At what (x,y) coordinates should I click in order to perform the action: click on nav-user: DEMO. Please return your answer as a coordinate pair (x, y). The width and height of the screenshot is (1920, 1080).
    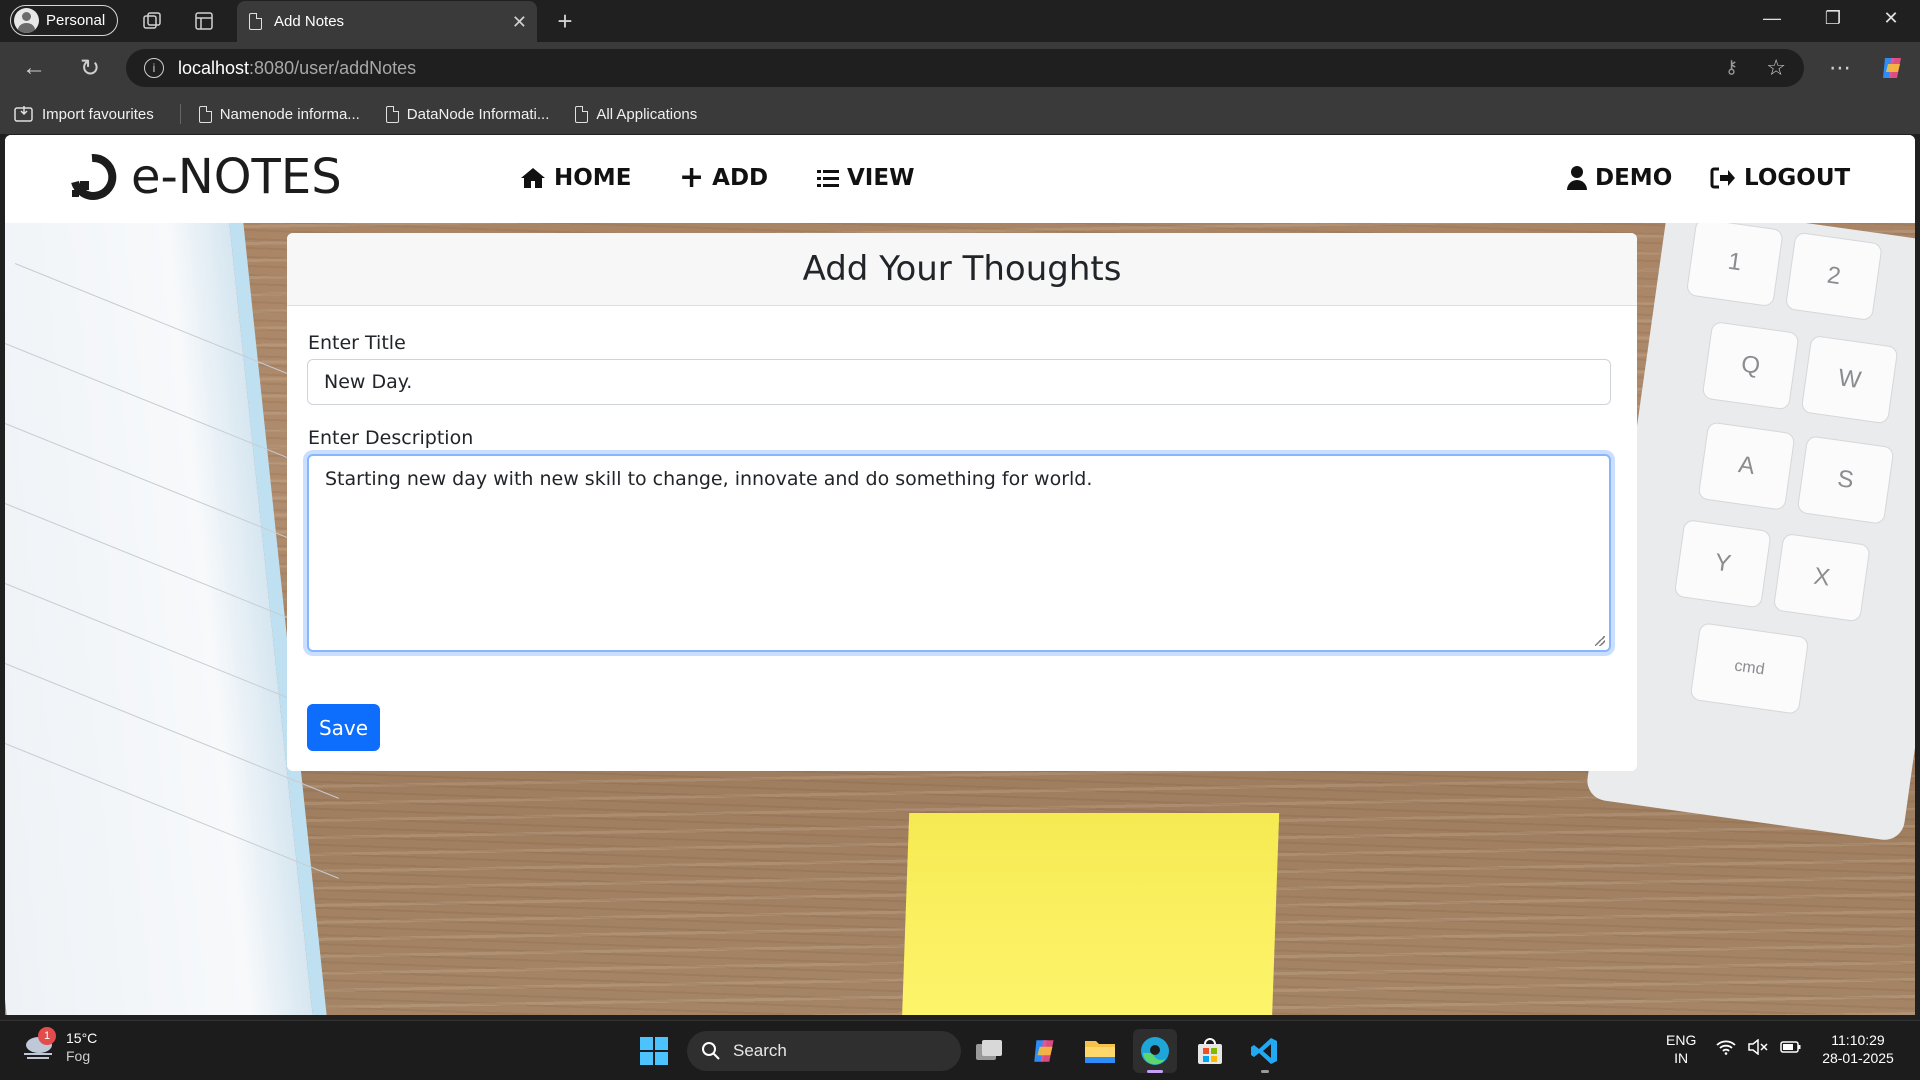
    Looking at the image, I should click on (1619, 178).